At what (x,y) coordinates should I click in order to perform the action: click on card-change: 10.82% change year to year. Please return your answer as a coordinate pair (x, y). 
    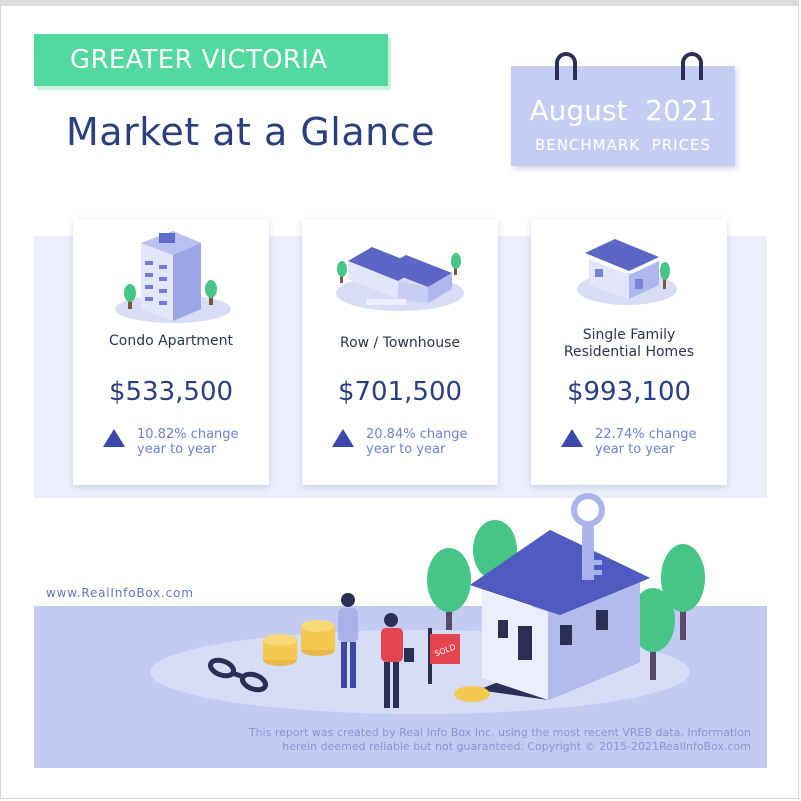
    Looking at the image, I should click on (188, 442).